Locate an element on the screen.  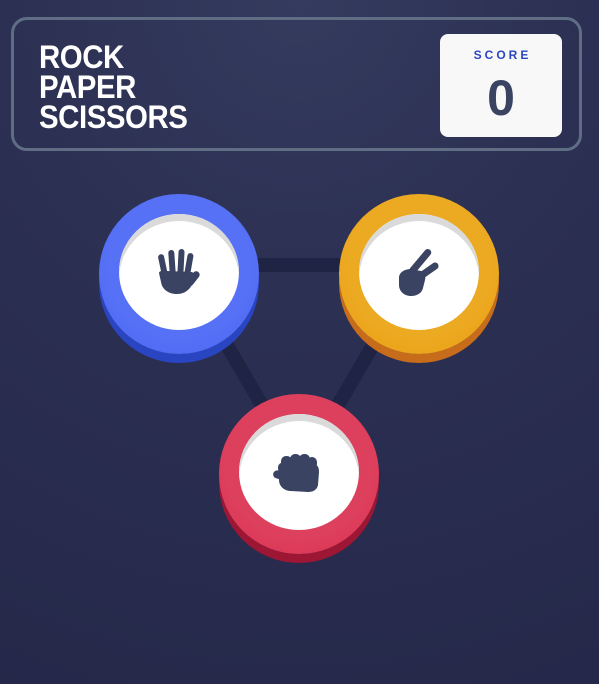
game-title: ROCK PAPER SCISSORS is located at coordinates (113, 87).